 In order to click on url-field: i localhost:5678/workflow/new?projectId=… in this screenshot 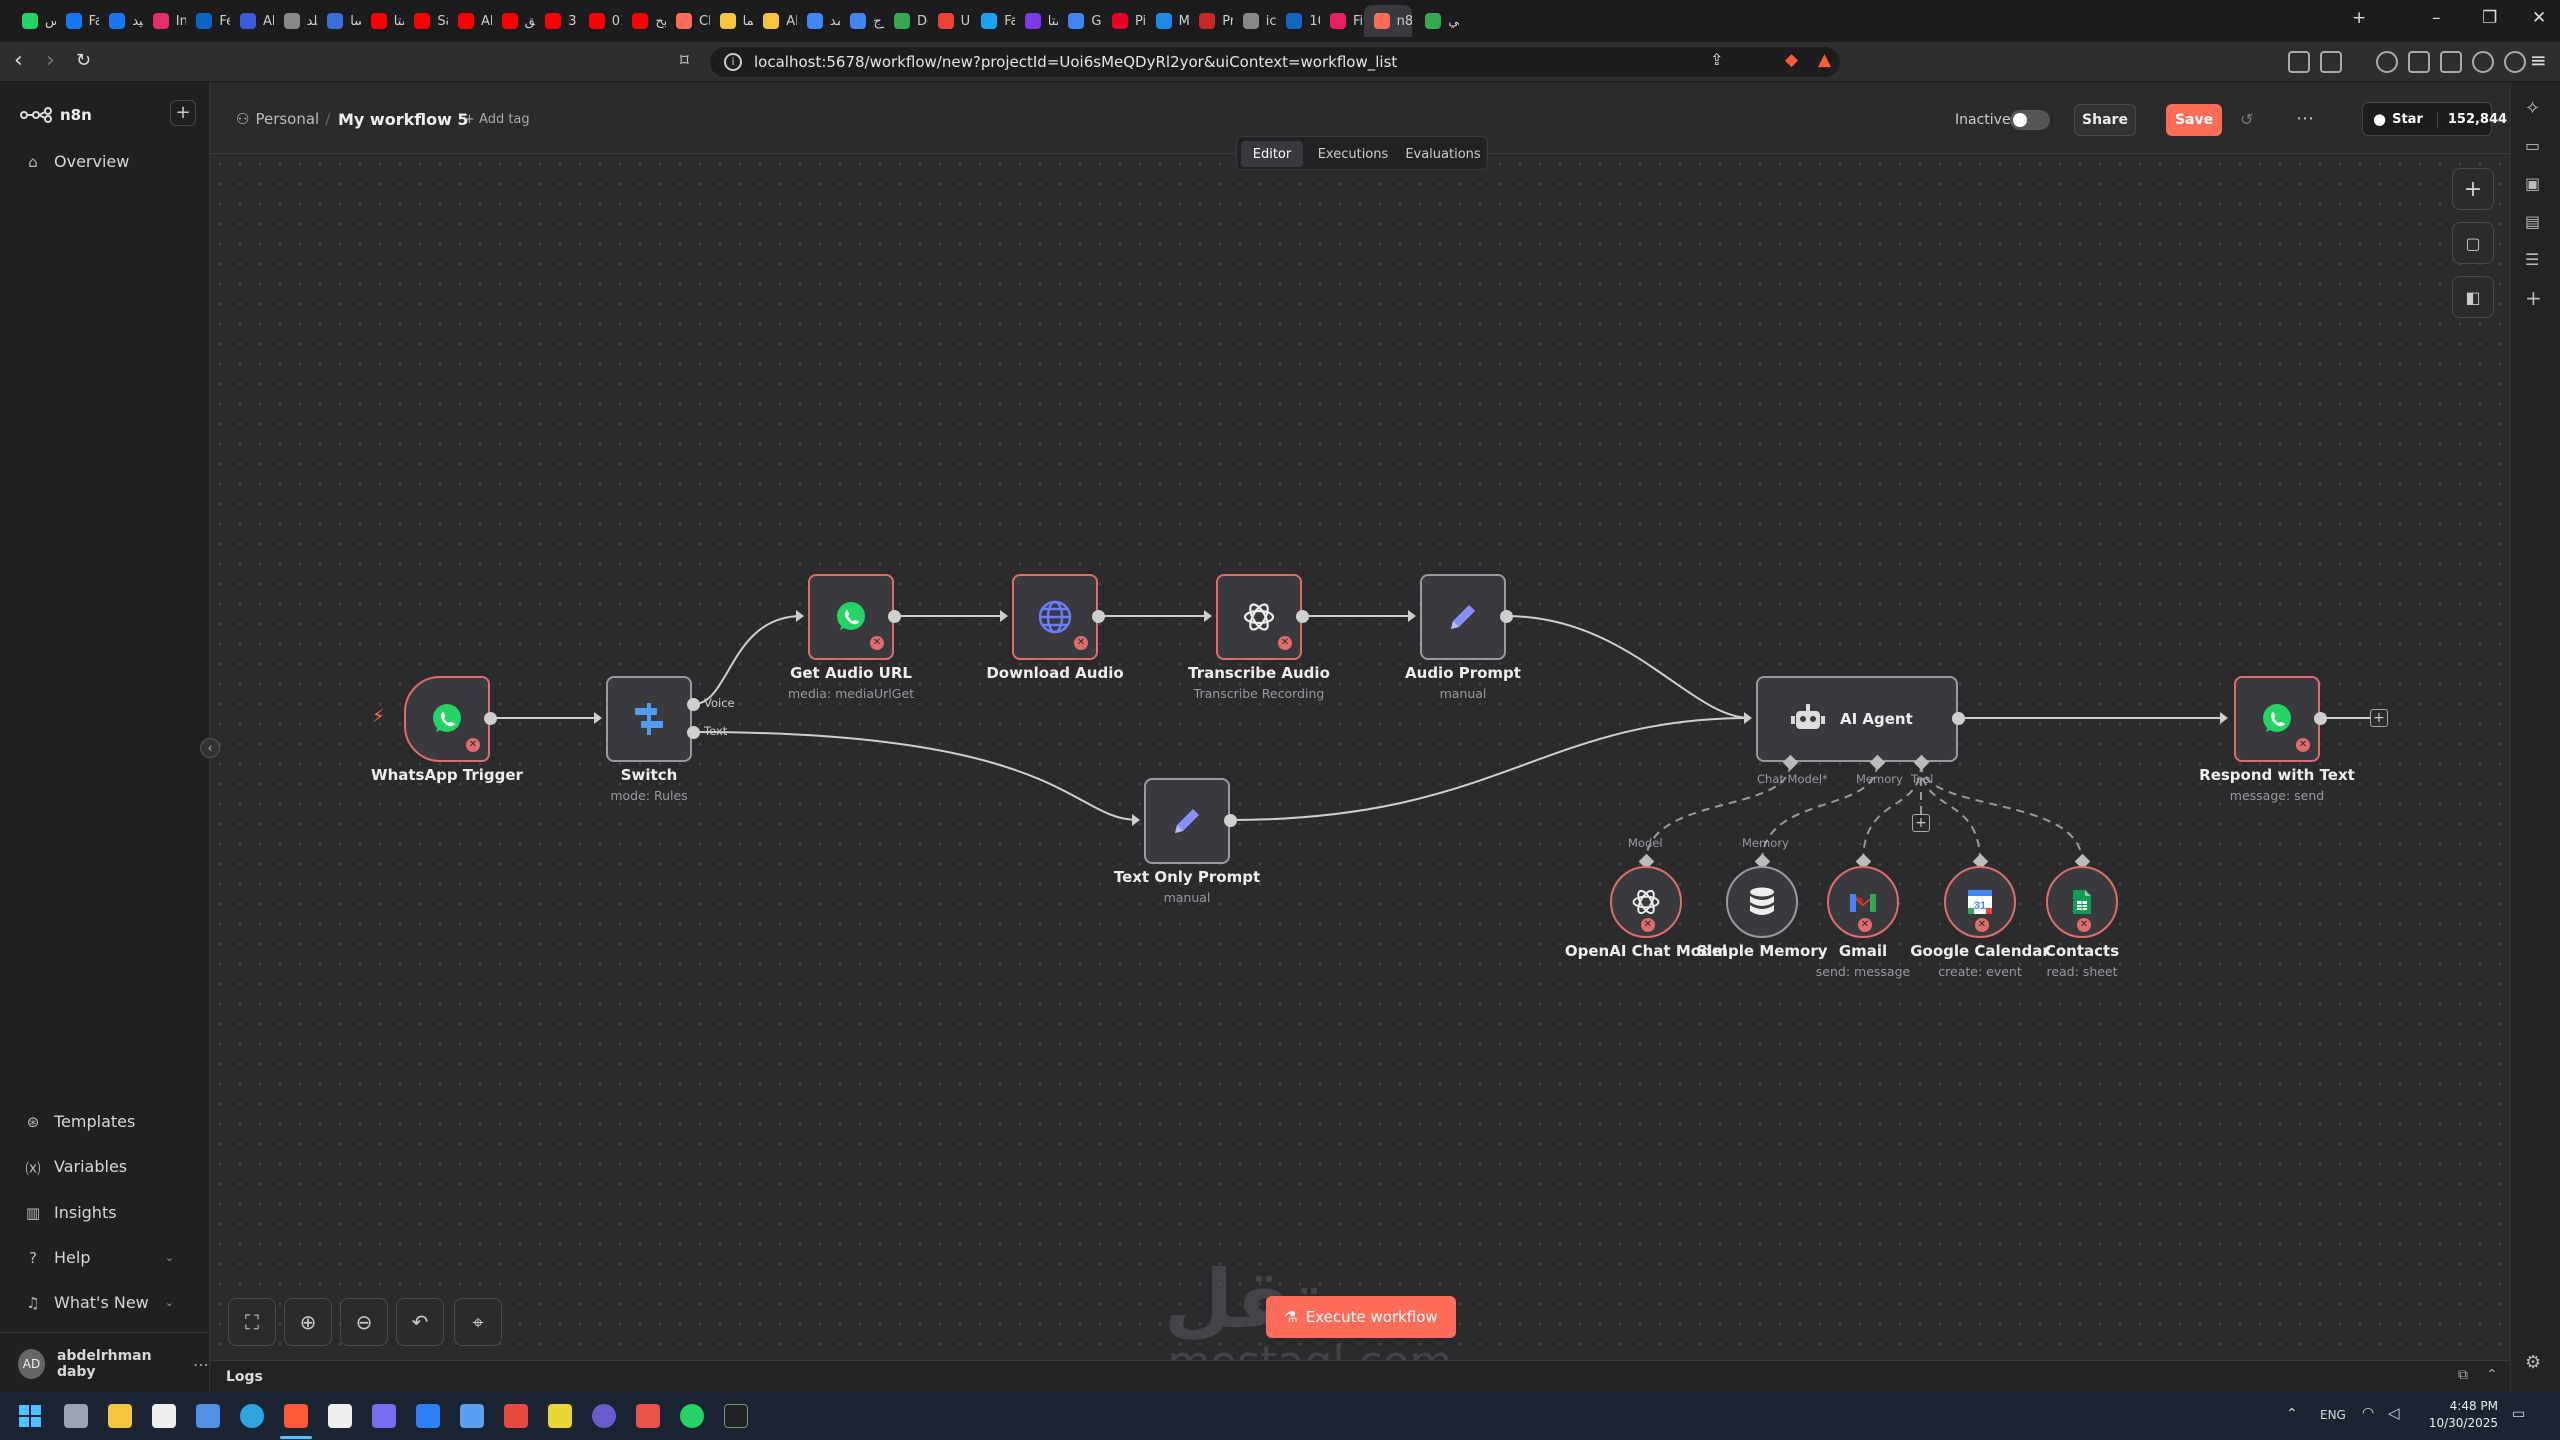, I will do `click(1275, 62)`.